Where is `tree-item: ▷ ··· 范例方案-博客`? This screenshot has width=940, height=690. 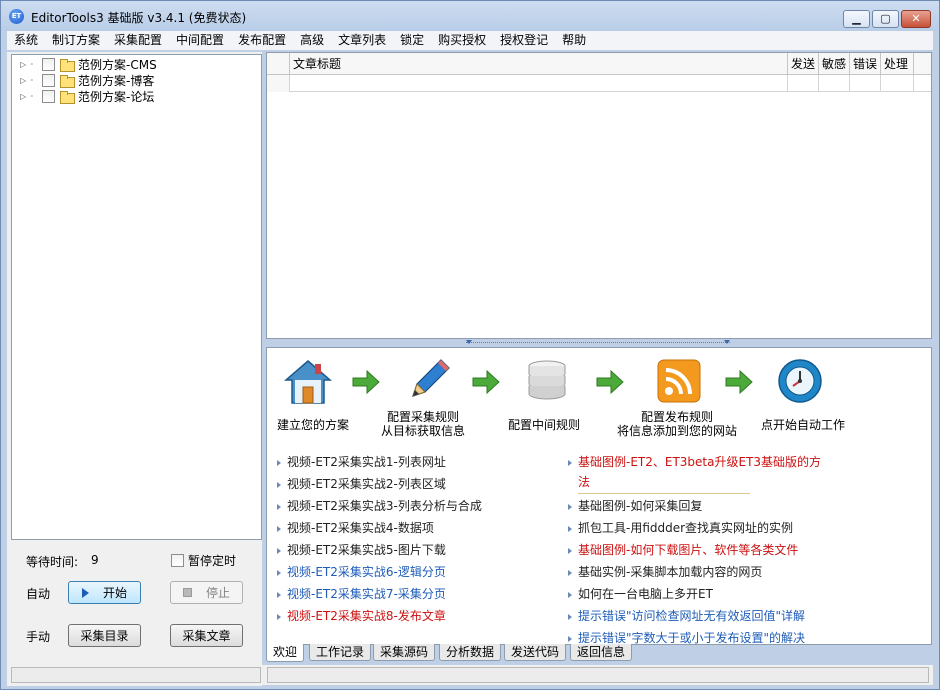
tree-item: ▷ ··· 范例方案-博客 is located at coordinates (87, 80).